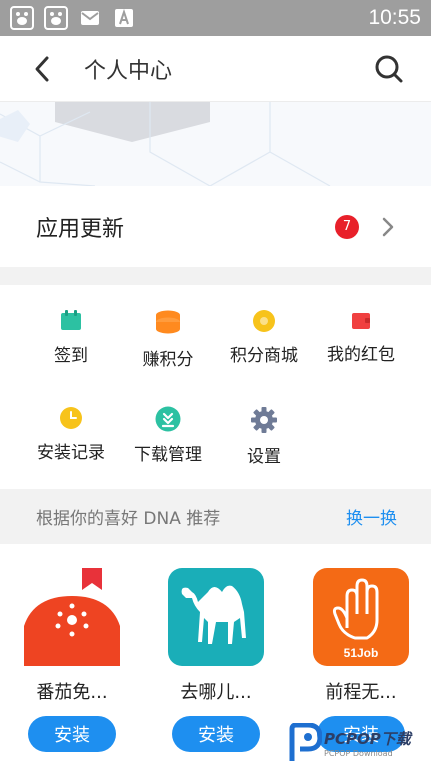 The height and width of the screenshot is (771, 431). What do you see at coordinates (215, 69) in the screenshot?
I see `header: 个人中心` at bounding box center [215, 69].